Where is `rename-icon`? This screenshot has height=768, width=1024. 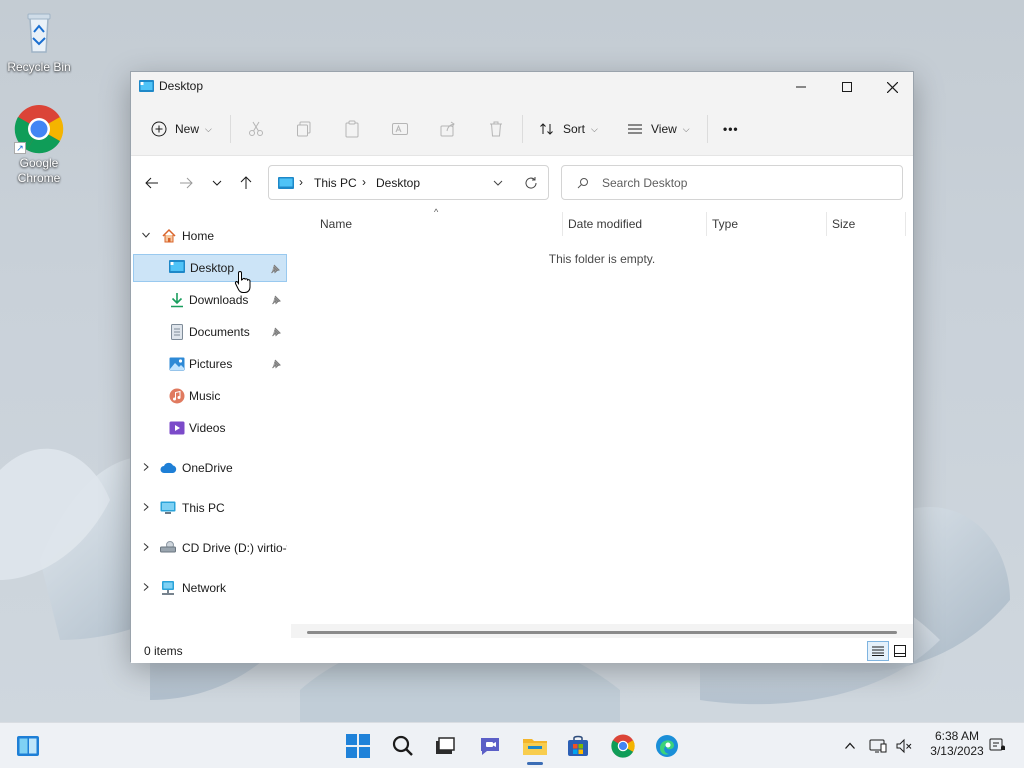 rename-icon is located at coordinates (400, 129).